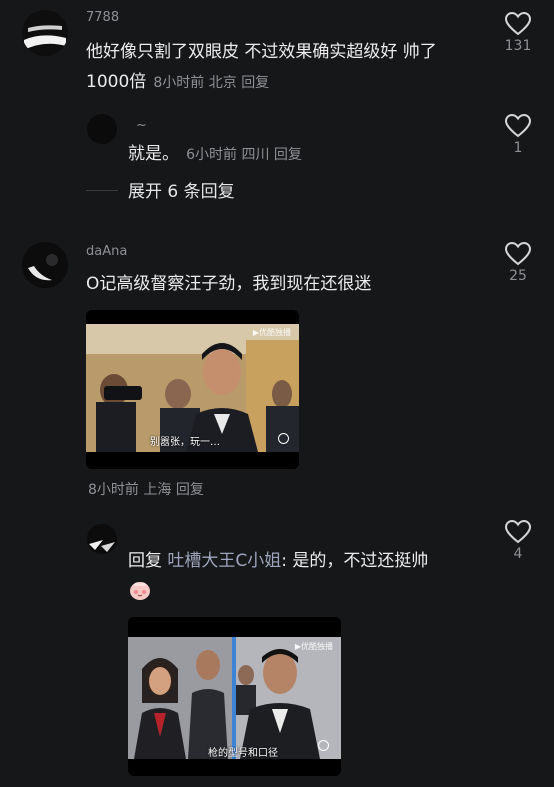 The width and height of the screenshot is (554, 787). I want to click on like-button: 4, so click(518, 541).